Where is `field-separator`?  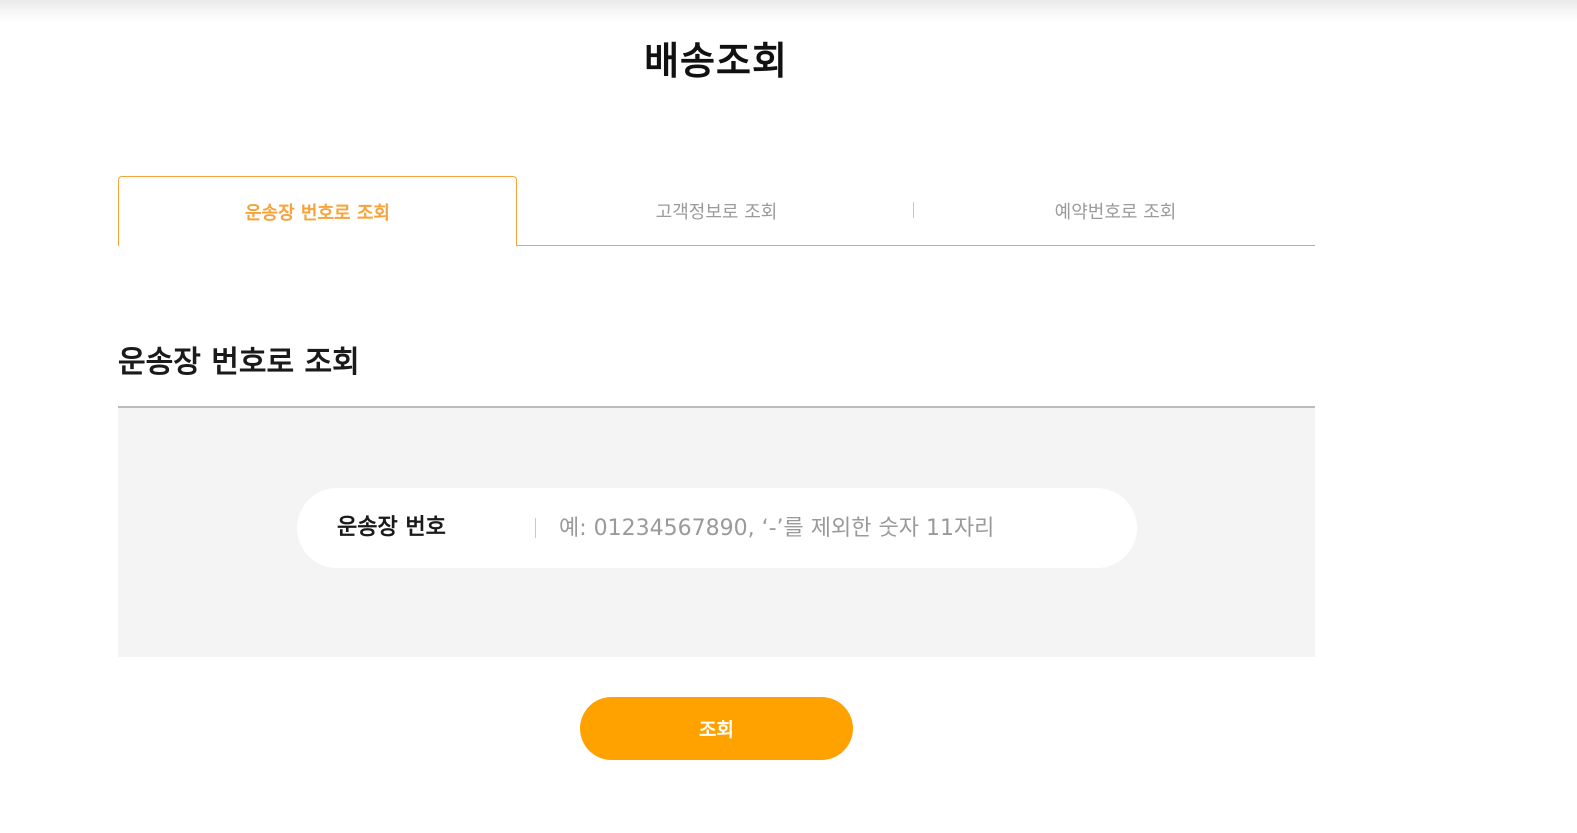
field-separator is located at coordinates (535, 528).